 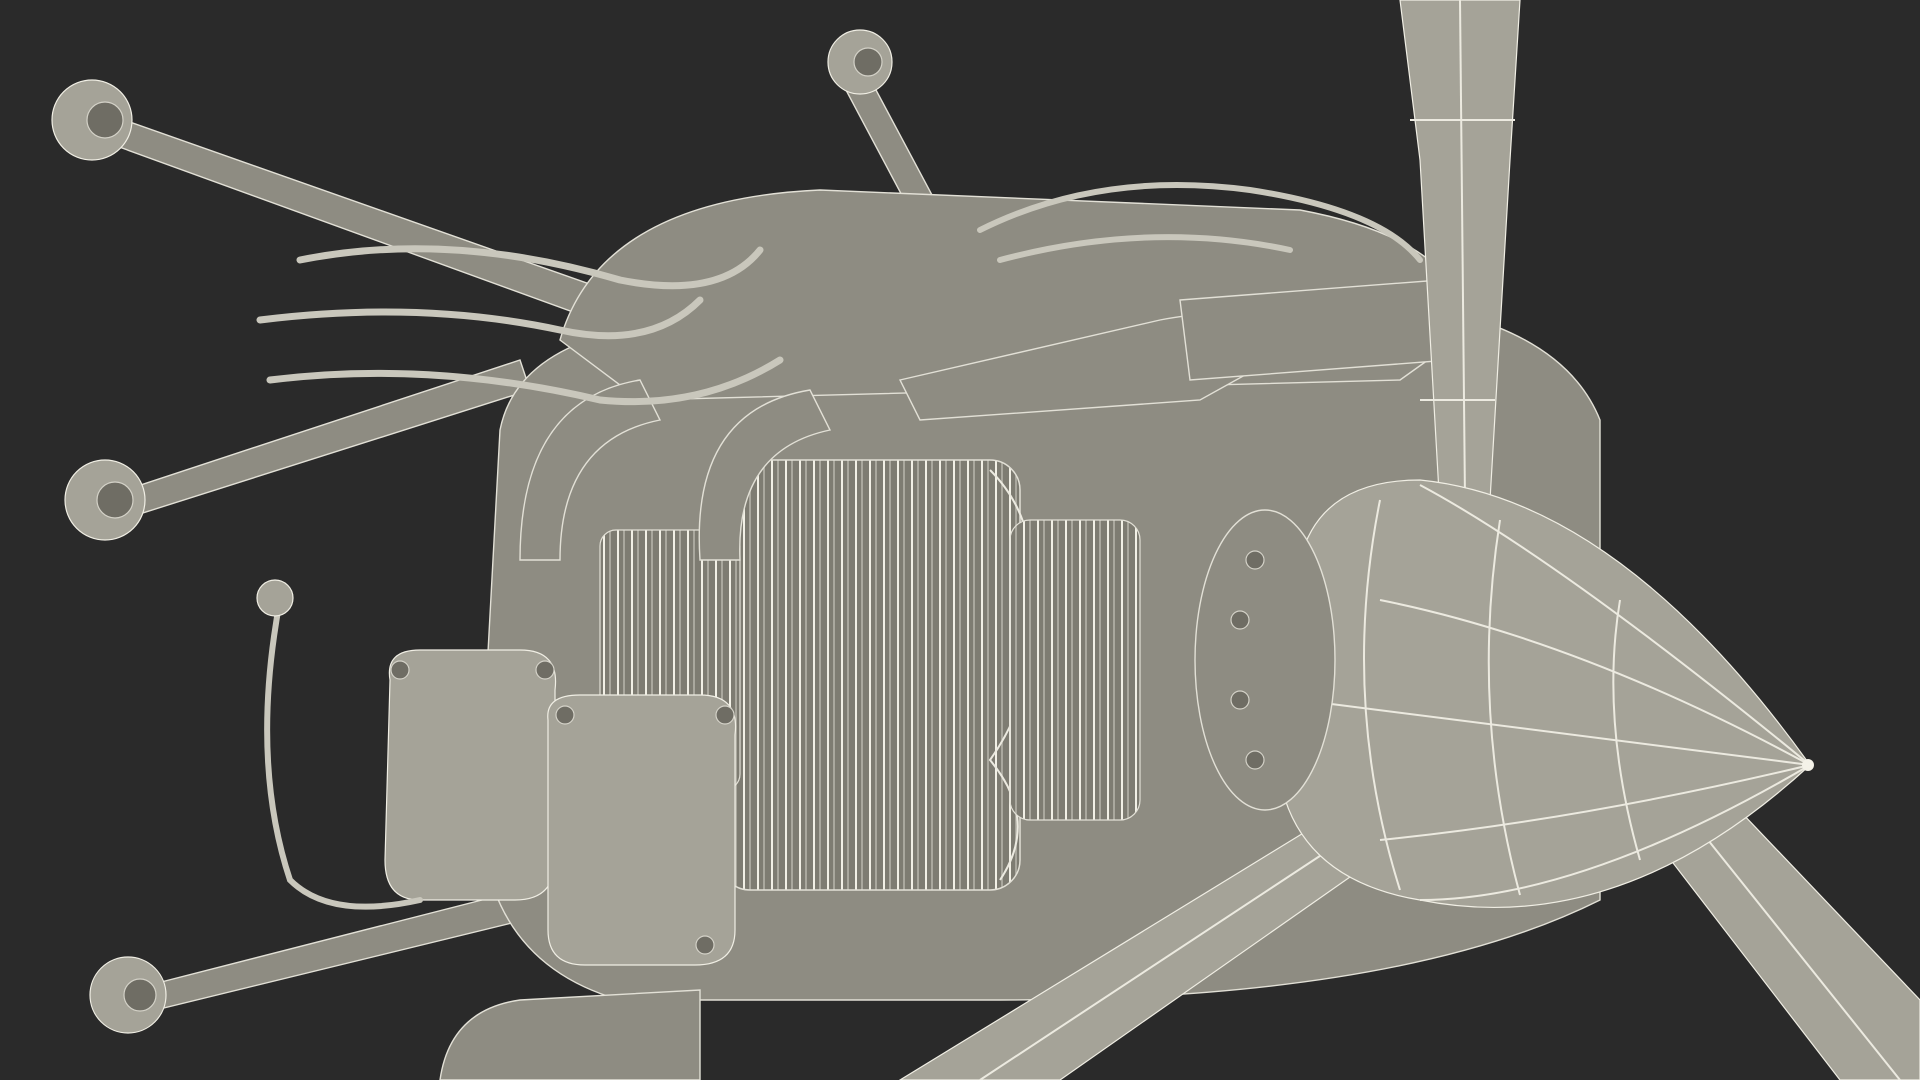 What do you see at coordinates (1265, 660) in the screenshot?
I see `prop-flange` at bounding box center [1265, 660].